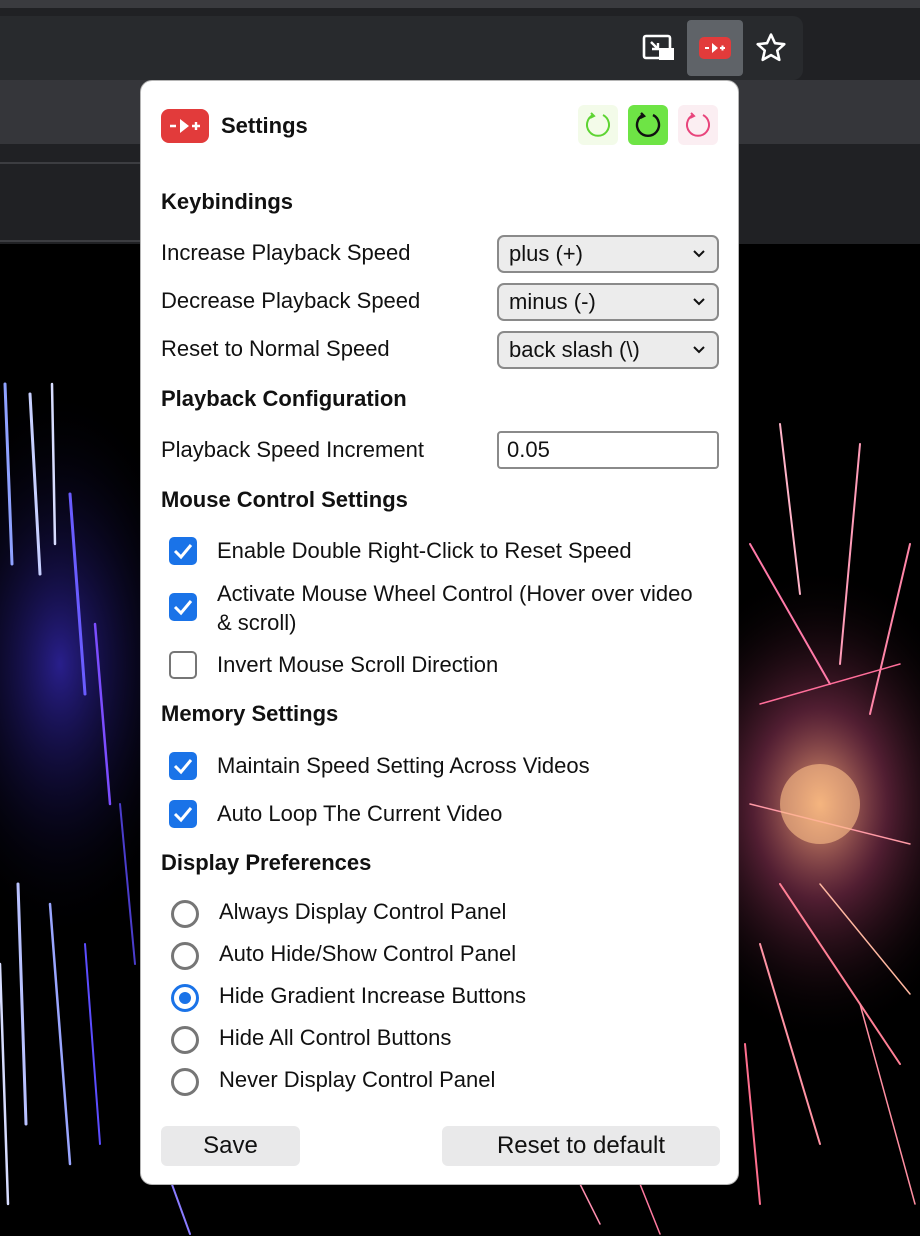 This screenshot has height=1236, width=920. I want to click on section-memory-settings: Memory Settings, so click(250, 713).